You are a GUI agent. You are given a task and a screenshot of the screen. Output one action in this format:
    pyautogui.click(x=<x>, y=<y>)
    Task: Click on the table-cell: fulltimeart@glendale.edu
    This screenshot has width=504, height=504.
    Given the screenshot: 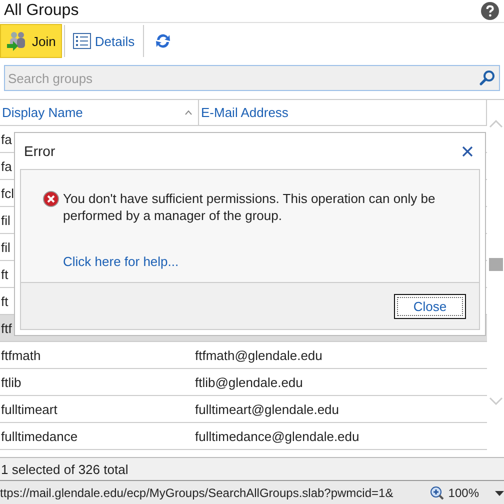 What is the action you would take?
    pyautogui.click(x=267, y=409)
    